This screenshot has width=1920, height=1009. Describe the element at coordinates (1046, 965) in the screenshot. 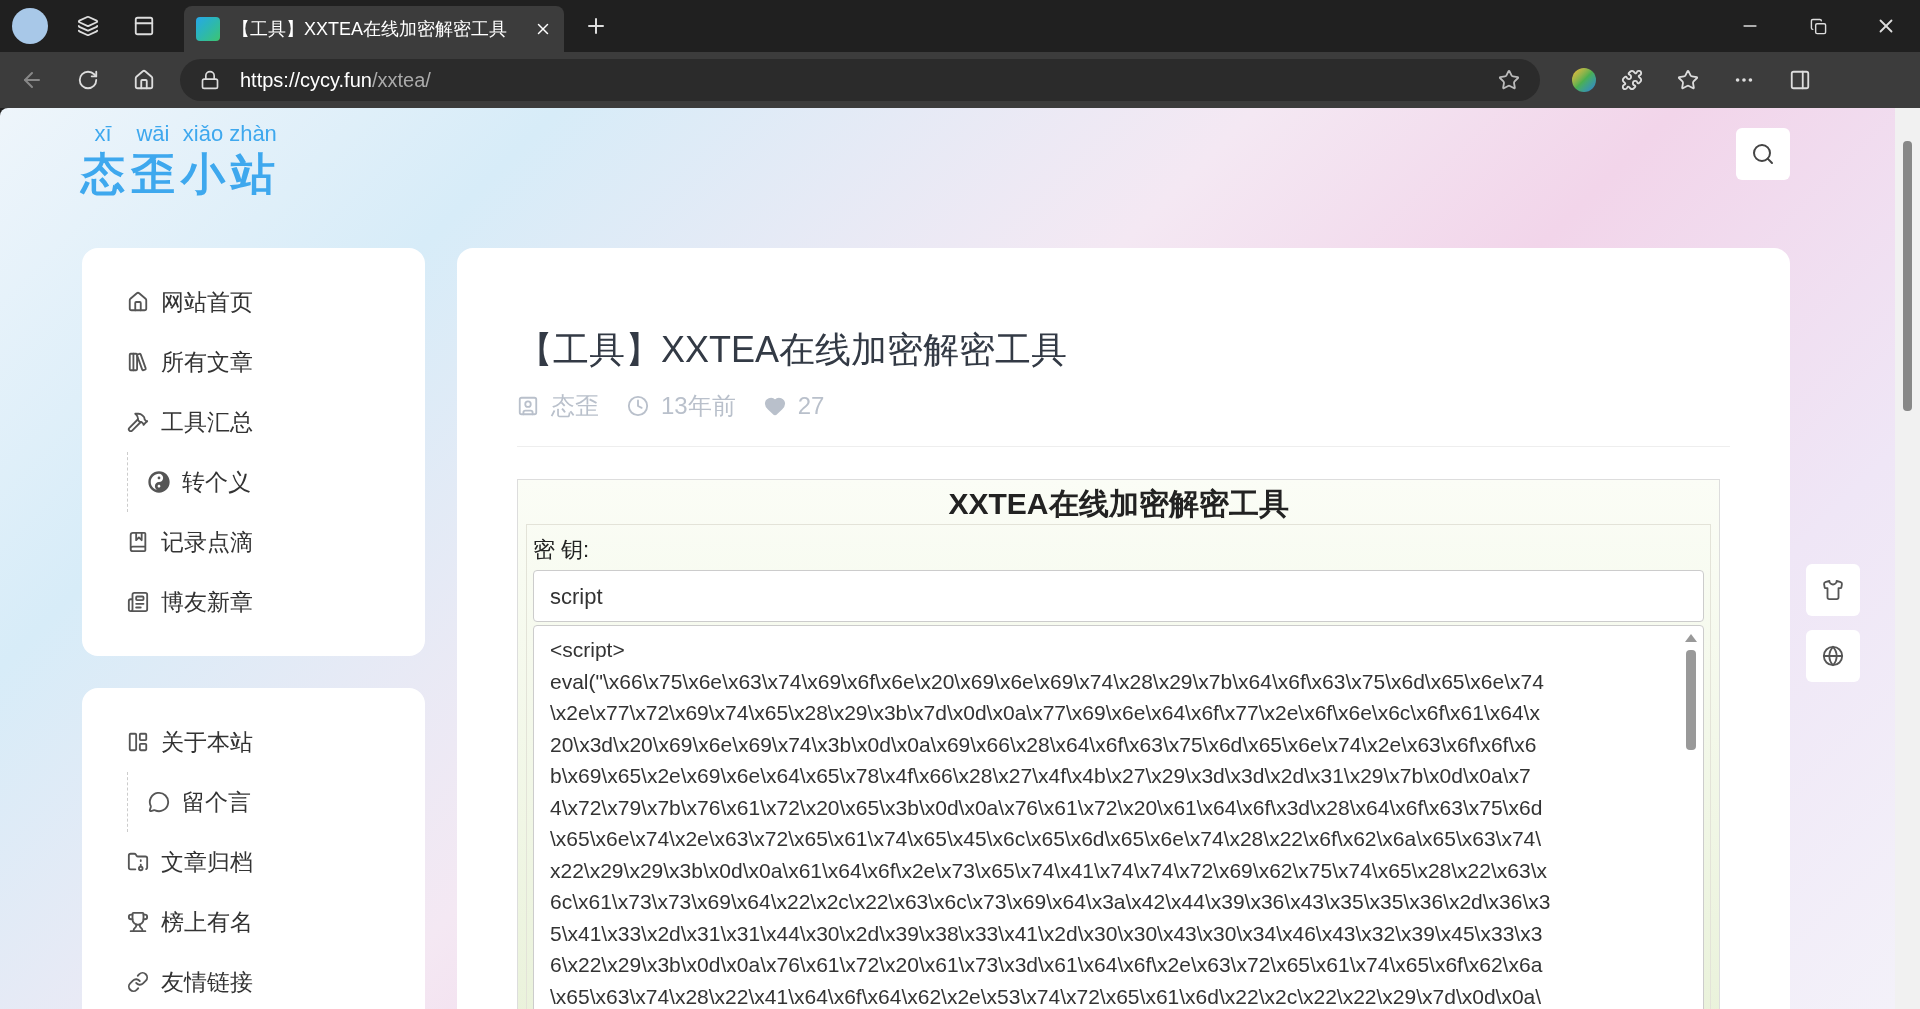

I see `text-line: 6\x22\x29\x3b\x0d\x0a\x76\x61\x72\x20\x61\x73\x3d\x61\x64\x6f\x2e\x63\x72\x65\x61\x74\x65\x6f\x62\x6a` at that location.